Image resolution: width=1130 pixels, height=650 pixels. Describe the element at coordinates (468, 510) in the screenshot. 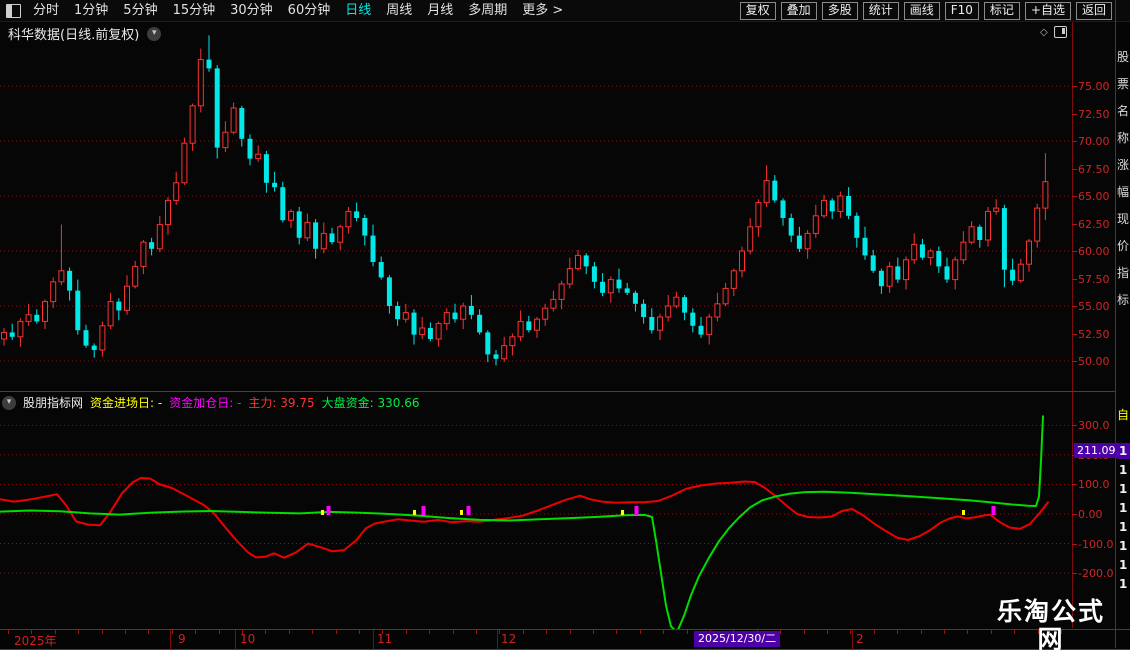

I see `add-position-marker` at that location.